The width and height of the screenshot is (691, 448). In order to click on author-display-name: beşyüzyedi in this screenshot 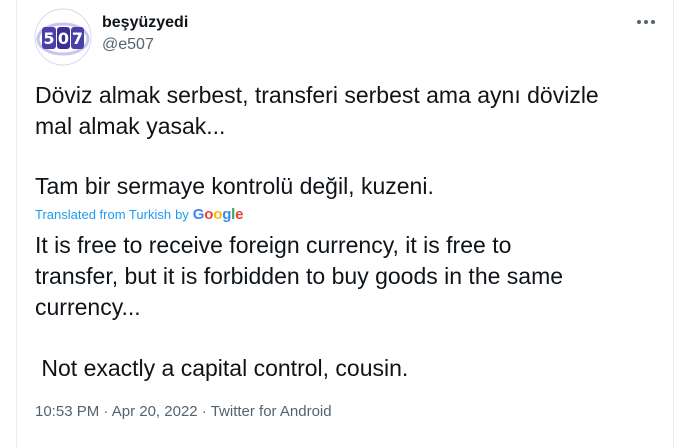, I will do `click(145, 23)`.